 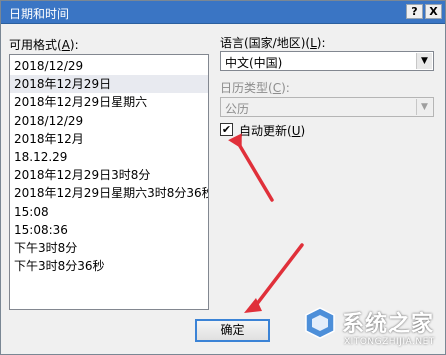 I want to click on calendar-type-label: 日历类型(C):, so click(x=255, y=88).